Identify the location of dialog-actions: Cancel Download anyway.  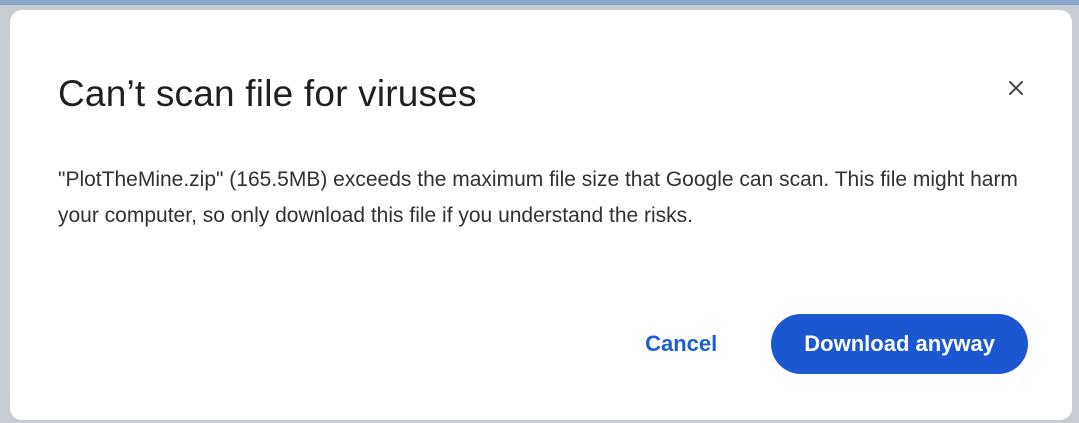
(832, 344).